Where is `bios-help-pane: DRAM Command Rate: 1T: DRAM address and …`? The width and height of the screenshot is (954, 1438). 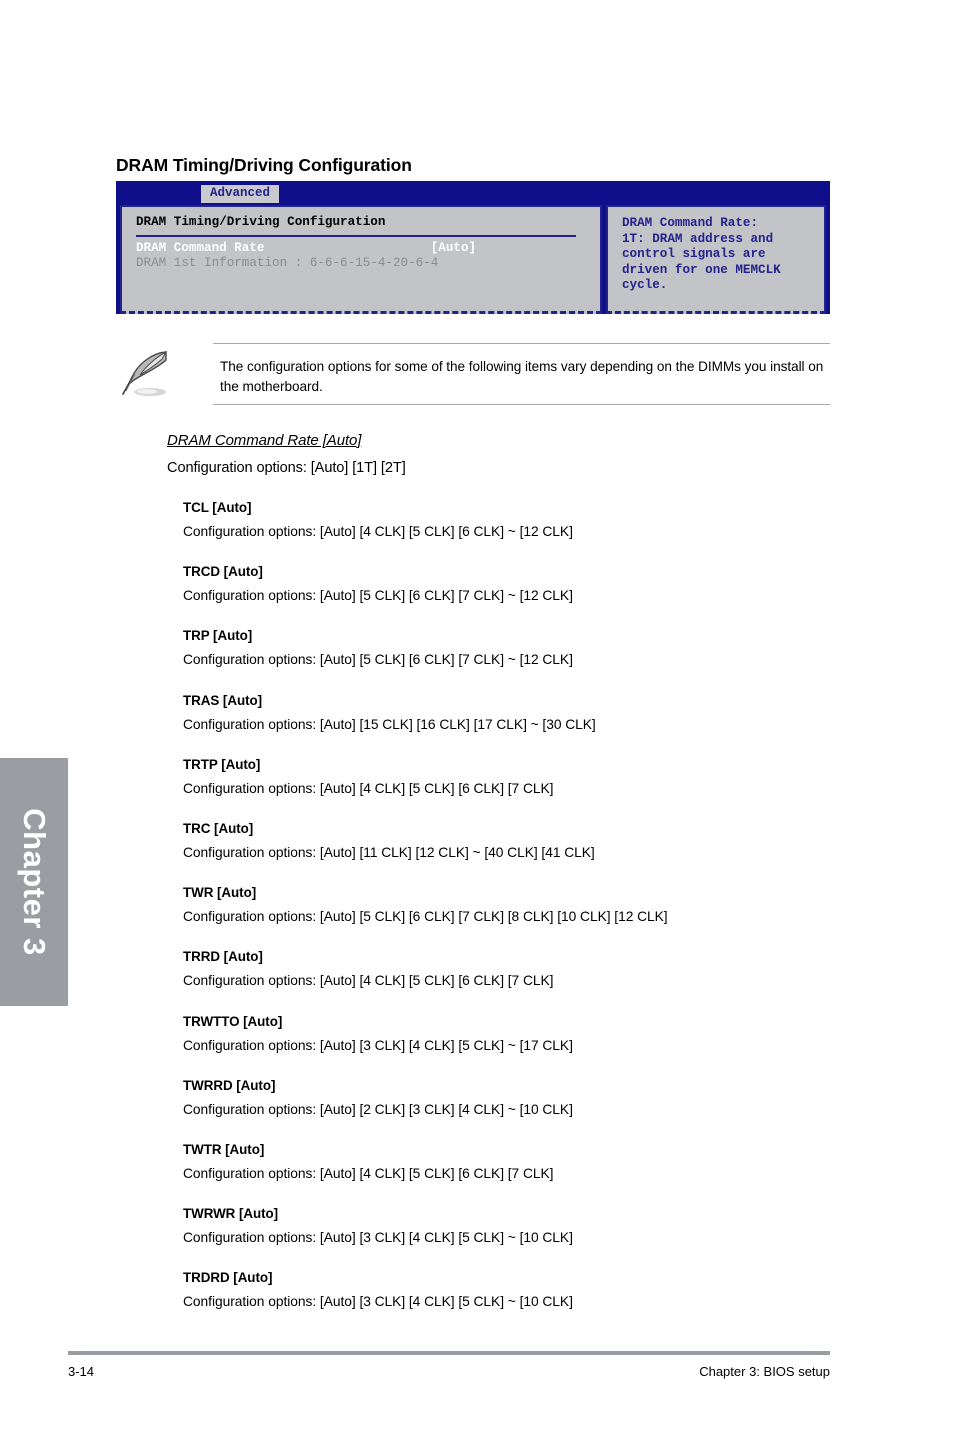 bios-help-pane: DRAM Command Rate: 1T: DRAM address and … is located at coordinates (716, 259).